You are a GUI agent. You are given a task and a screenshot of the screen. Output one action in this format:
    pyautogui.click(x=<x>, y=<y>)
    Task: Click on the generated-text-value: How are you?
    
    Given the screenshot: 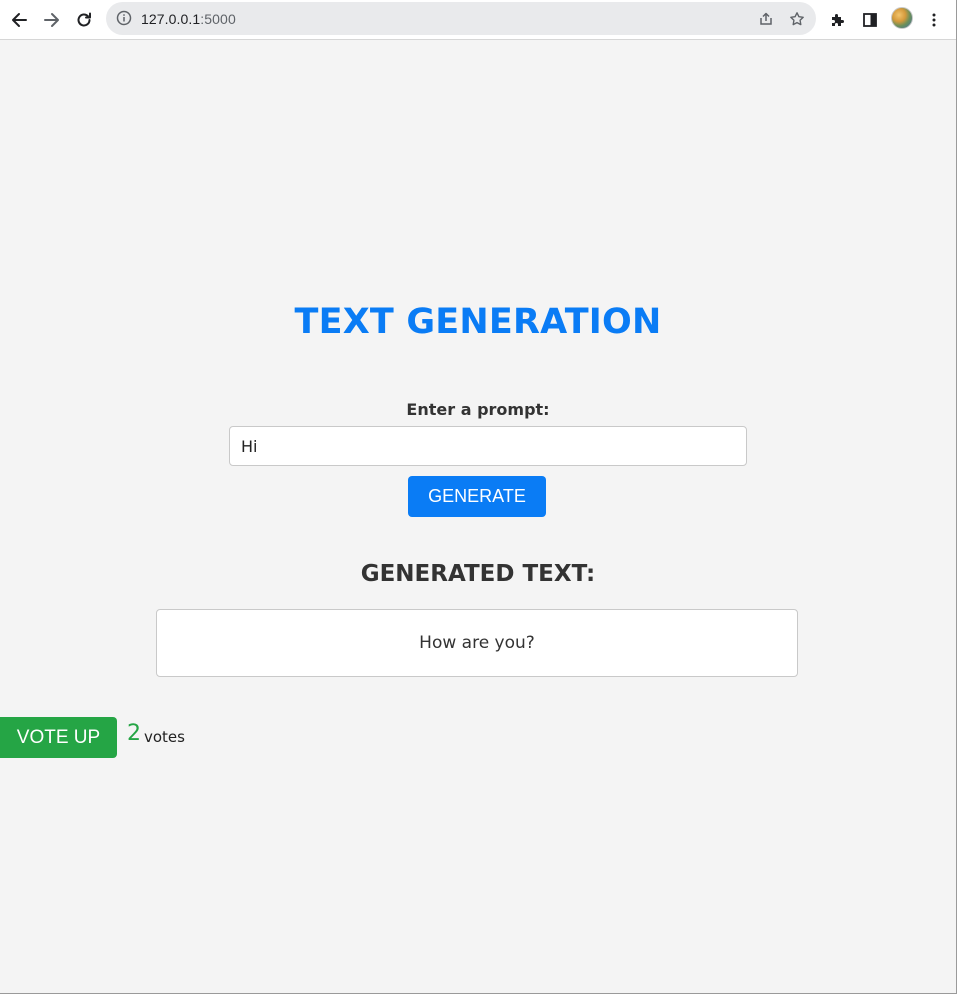 What is the action you would take?
    pyautogui.click(x=477, y=643)
    